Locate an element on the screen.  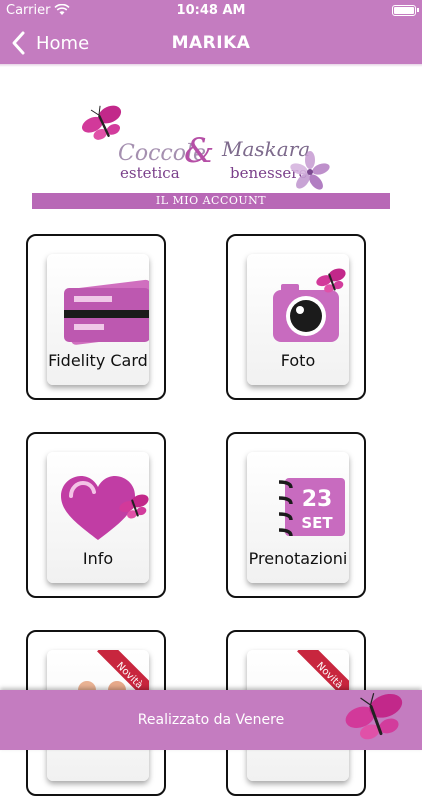
tile-prenotazioni: 23 SET Prenotazioni is located at coordinates (296, 515).